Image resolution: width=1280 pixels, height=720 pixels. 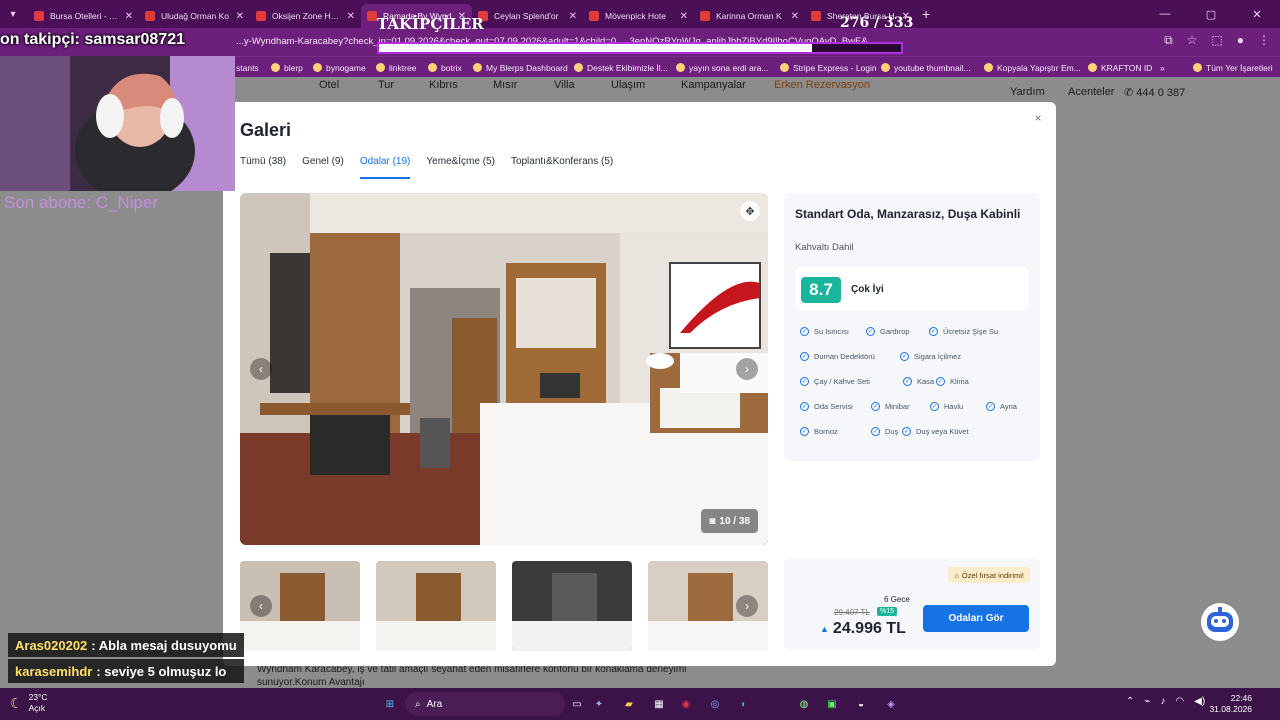 I want to click on browser-tab: Bursa Otelleri - En ✕, so click(x=83, y=16).